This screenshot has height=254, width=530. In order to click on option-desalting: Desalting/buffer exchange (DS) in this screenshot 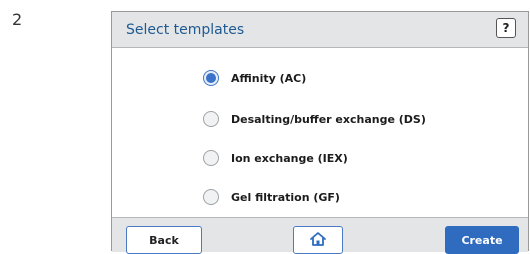, I will do `click(314, 119)`.